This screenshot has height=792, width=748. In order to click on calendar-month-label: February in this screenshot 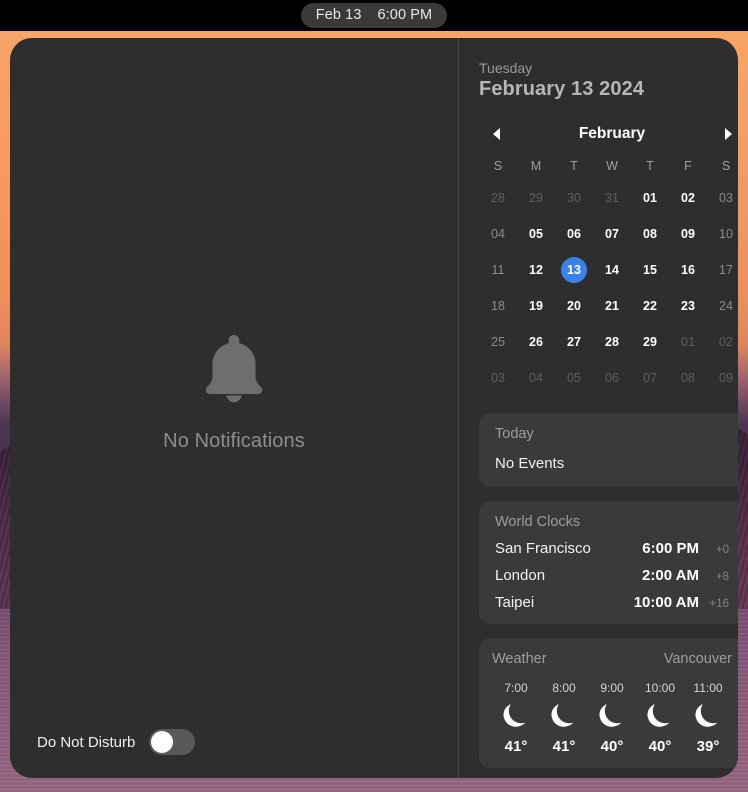, I will do `click(612, 133)`.